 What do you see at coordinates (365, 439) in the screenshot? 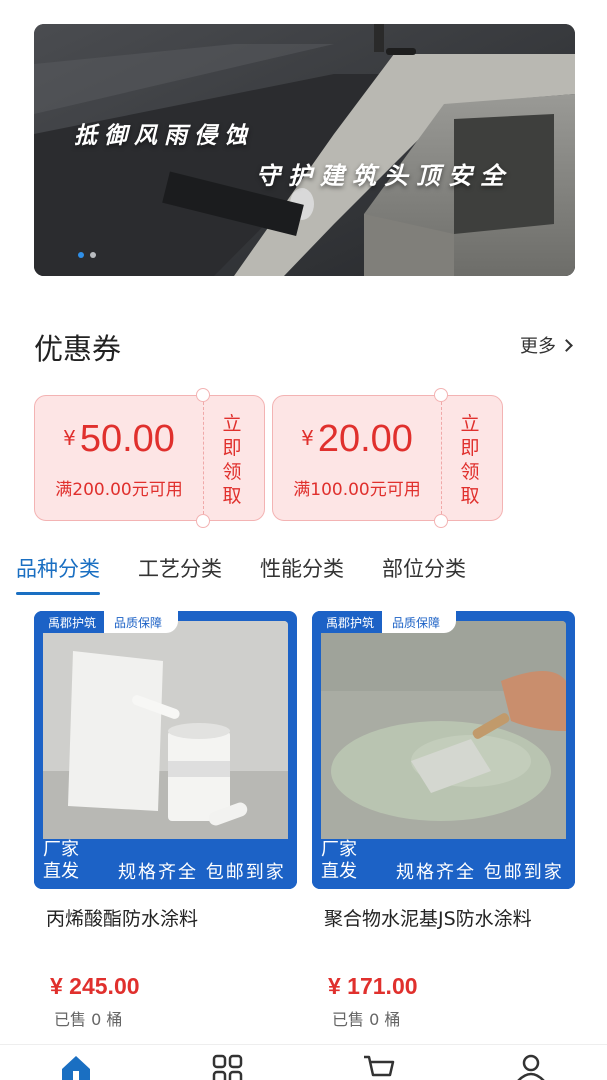
I see `coupon-value: 20.00` at bounding box center [365, 439].